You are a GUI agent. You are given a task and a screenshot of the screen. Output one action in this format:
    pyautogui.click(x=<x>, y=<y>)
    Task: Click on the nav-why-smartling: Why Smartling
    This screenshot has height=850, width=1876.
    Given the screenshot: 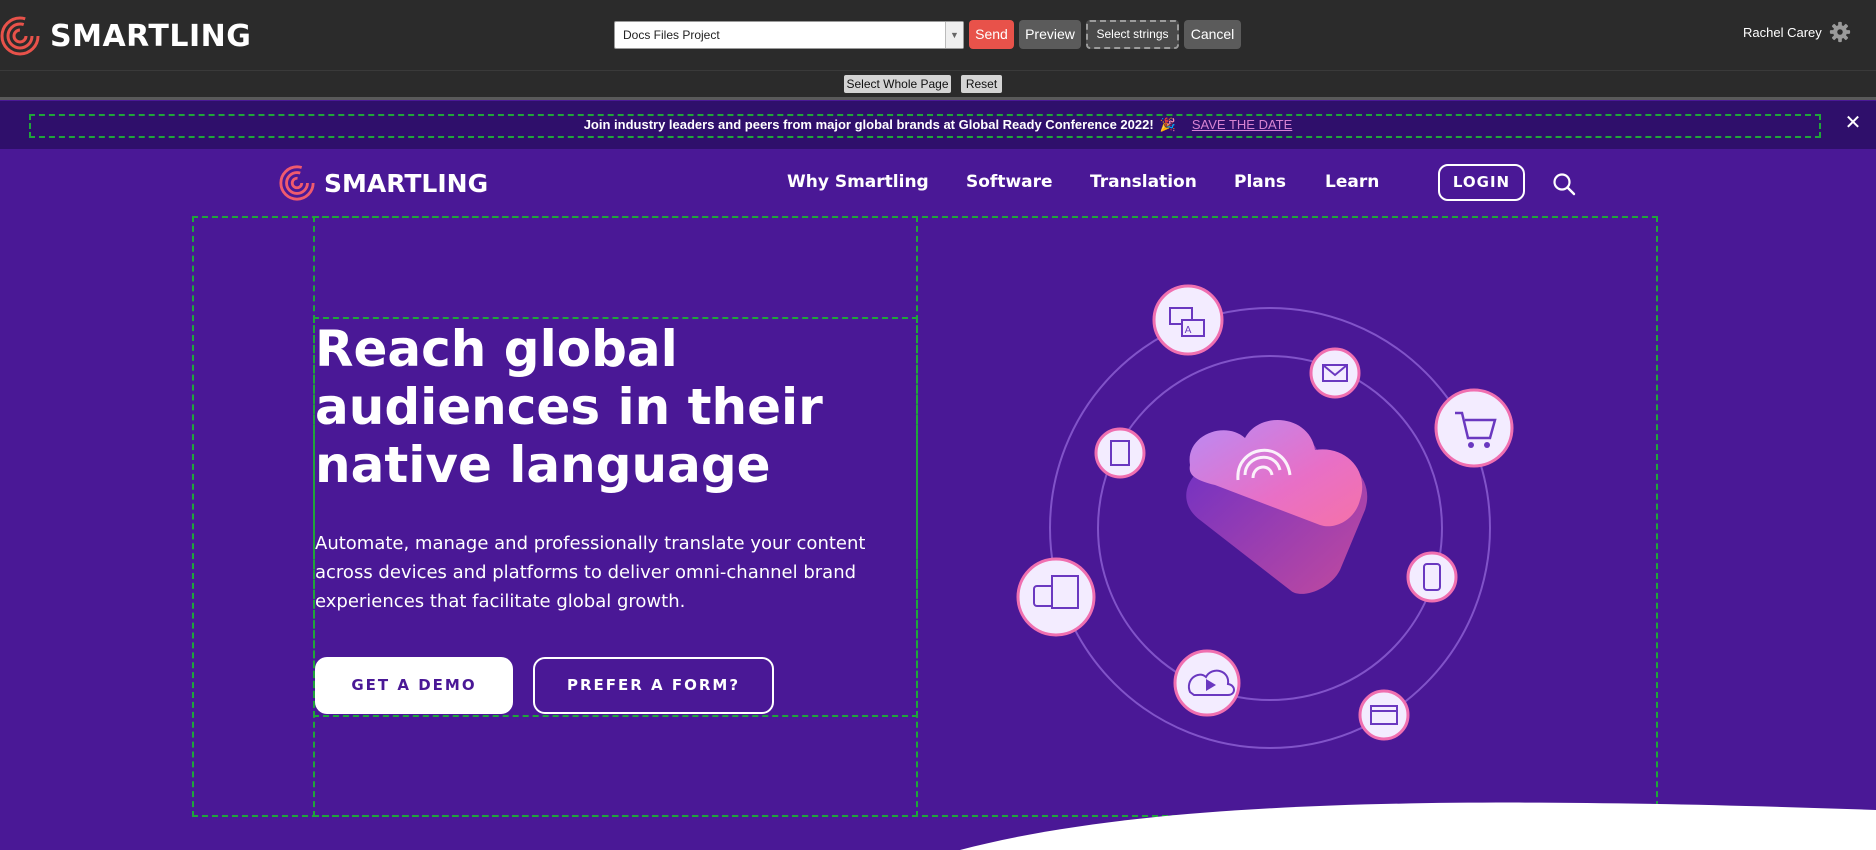 What is the action you would take?
    pyautogui.click(x=858, y=182)
    